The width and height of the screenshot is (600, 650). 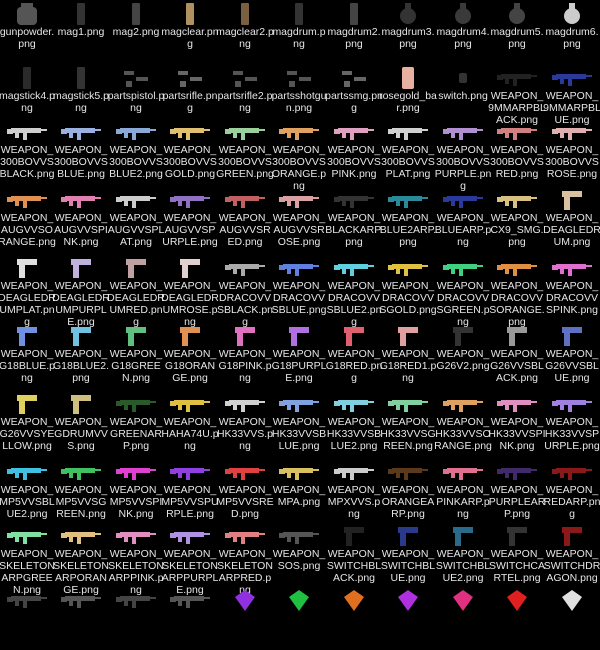 What do you see at coordinates (27, 32) in the screenshot?
I see `file-tile: gunpowder.png` at bounding box center [27, 32].